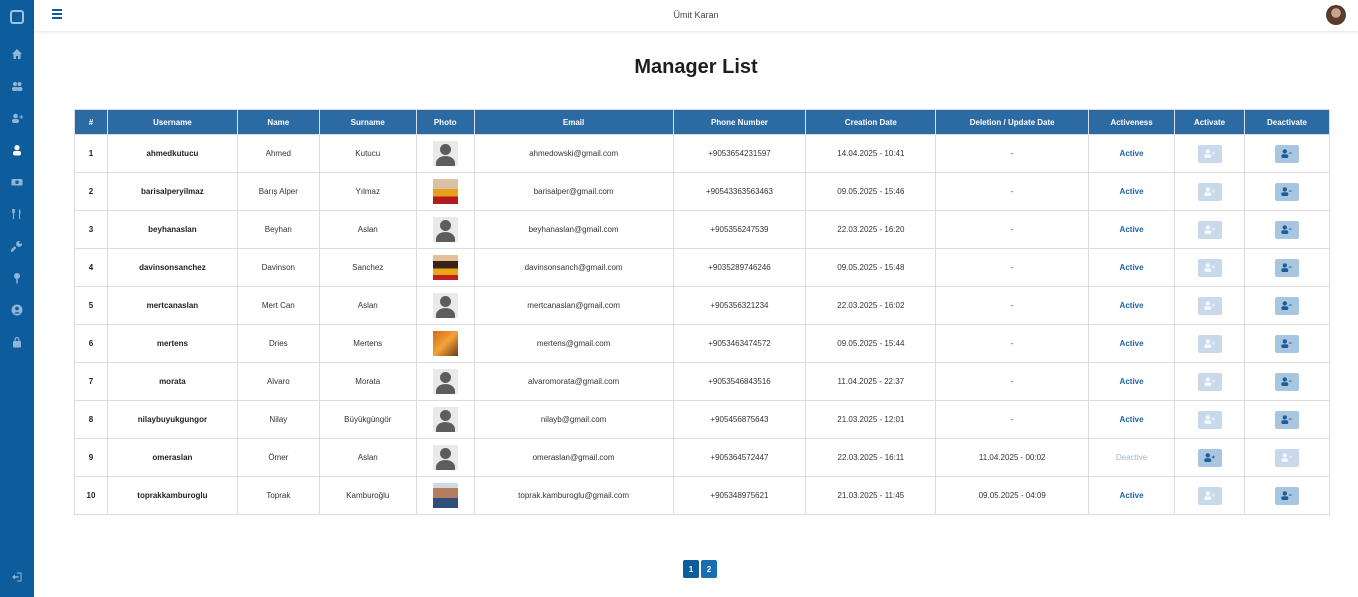 This screenshot has width=1358, height=597. I want to click on email-cell: nilayb@gmail.com, so click(573, 419).